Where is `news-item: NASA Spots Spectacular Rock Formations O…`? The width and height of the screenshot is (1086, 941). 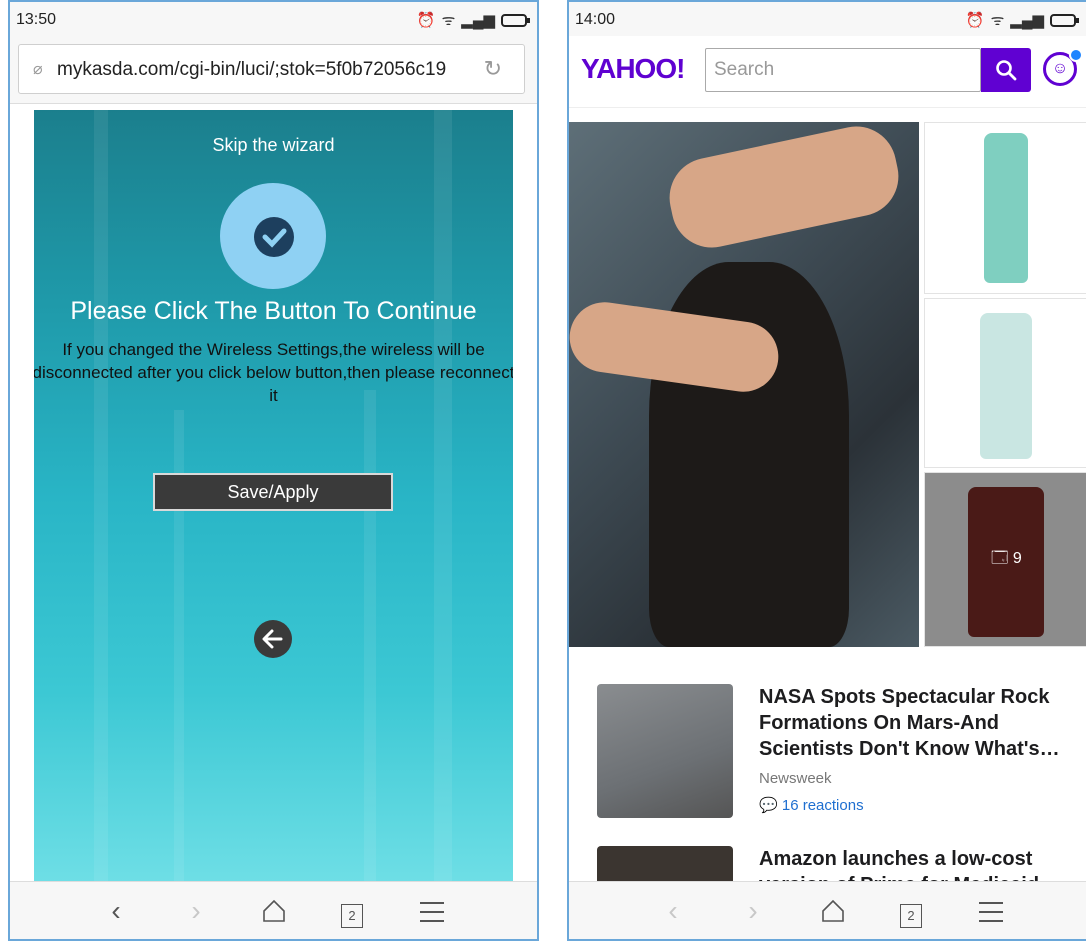 news-item: NASA Spots Spectacular Rock Formations O… is located at coordinates (837, 754).